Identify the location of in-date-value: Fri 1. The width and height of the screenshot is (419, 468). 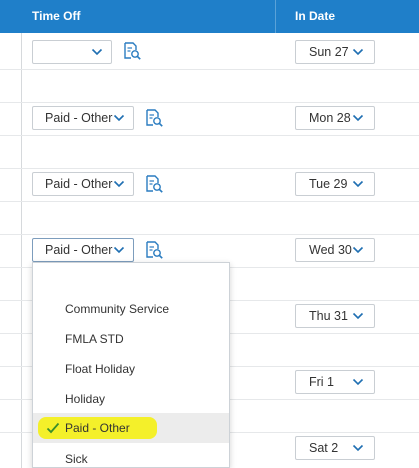
(321, 382).